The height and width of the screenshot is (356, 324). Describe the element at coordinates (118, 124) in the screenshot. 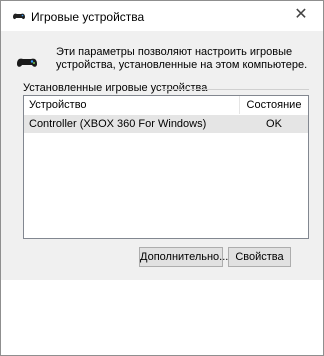

I see `device-name: Controller (XBOX 360 For Windows)` at that location.